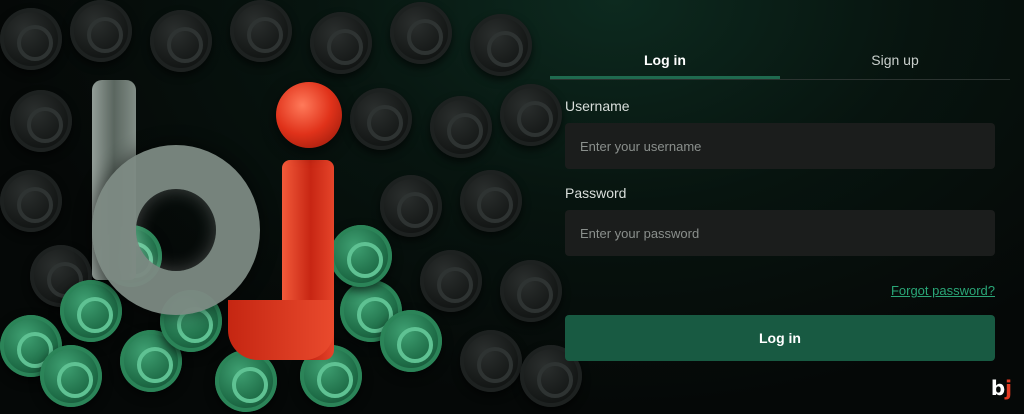 The height and width of the screenshot is (414, 1024). What do you see at coordinates (895, 59) in the screenshot?
I see `tab-sign-up: Sign up` at bounding box center [895, 59].